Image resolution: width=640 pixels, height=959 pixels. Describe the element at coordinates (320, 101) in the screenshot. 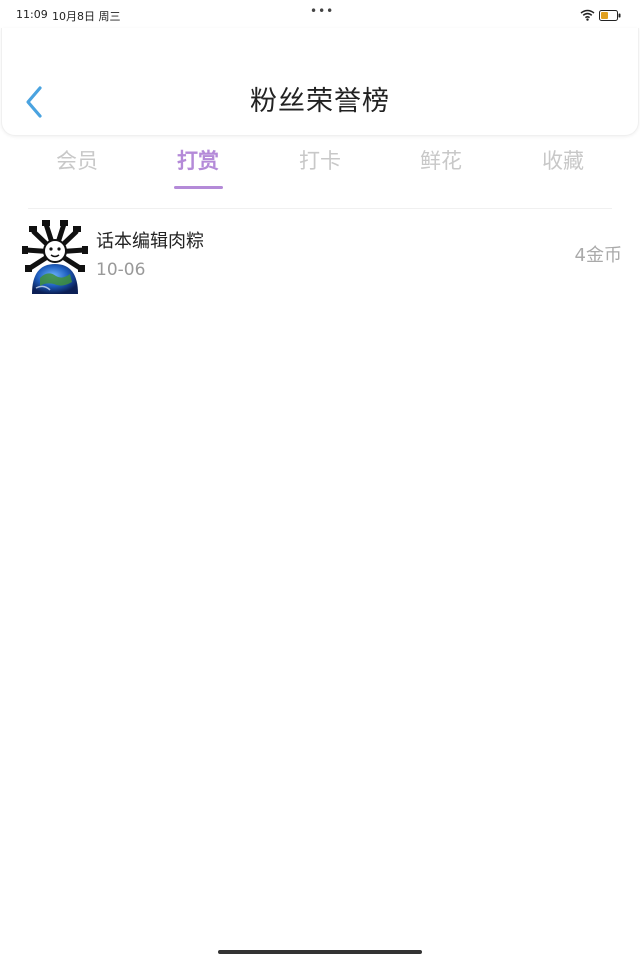

I see `page-title: 粉丝荣誉榜` at that location.